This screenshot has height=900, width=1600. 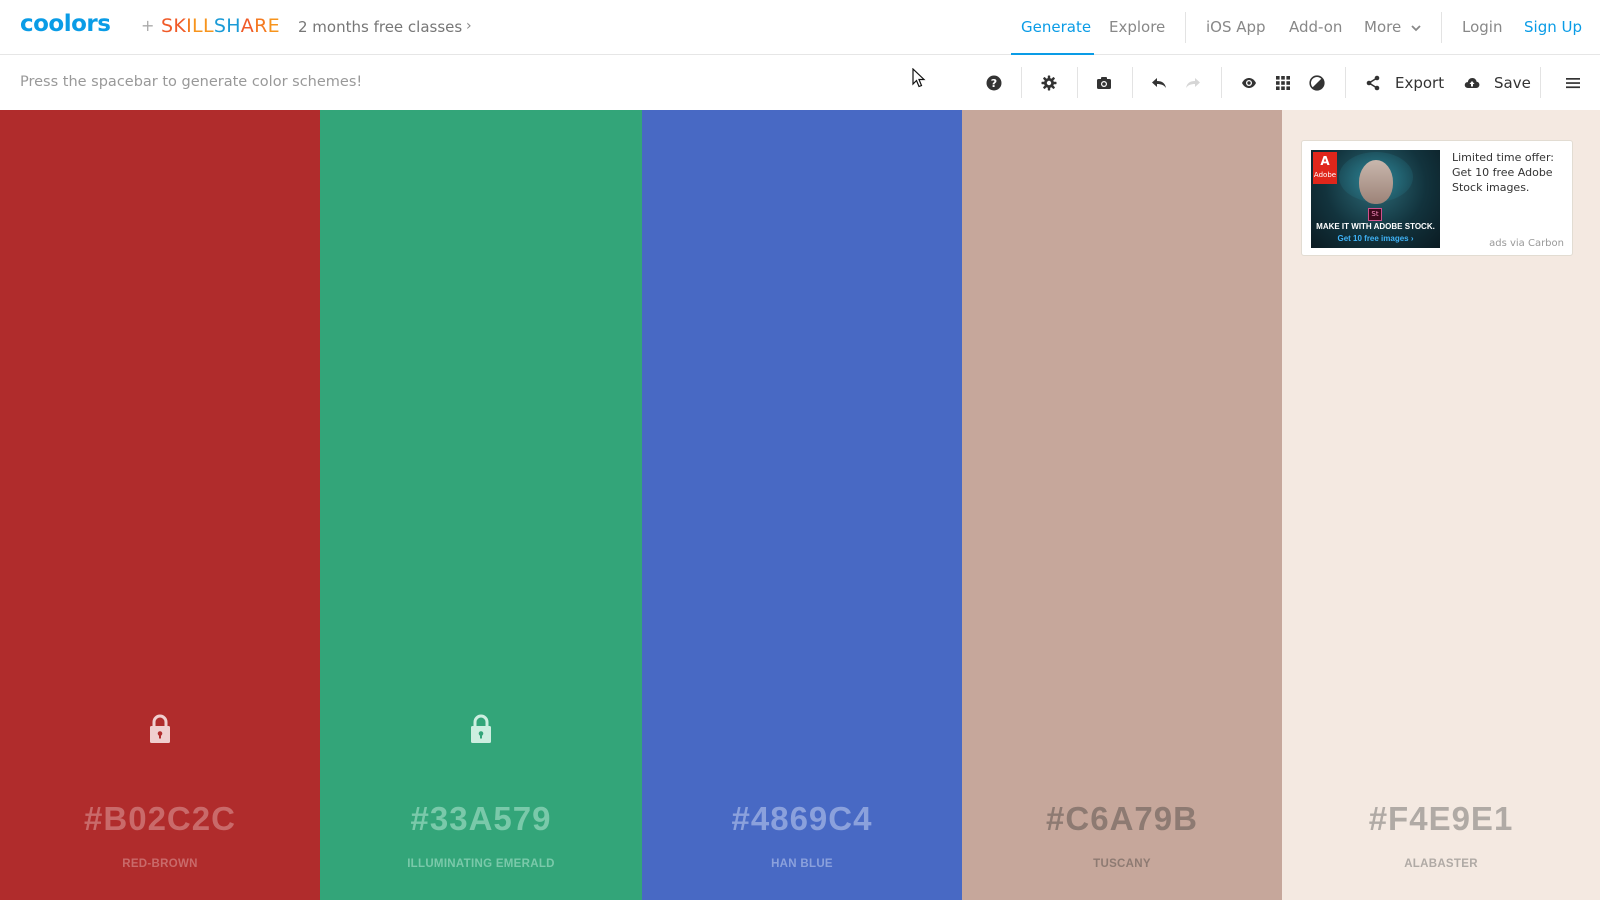 I want to click on nav-generate: Generate, so click(x=1056, y=27).